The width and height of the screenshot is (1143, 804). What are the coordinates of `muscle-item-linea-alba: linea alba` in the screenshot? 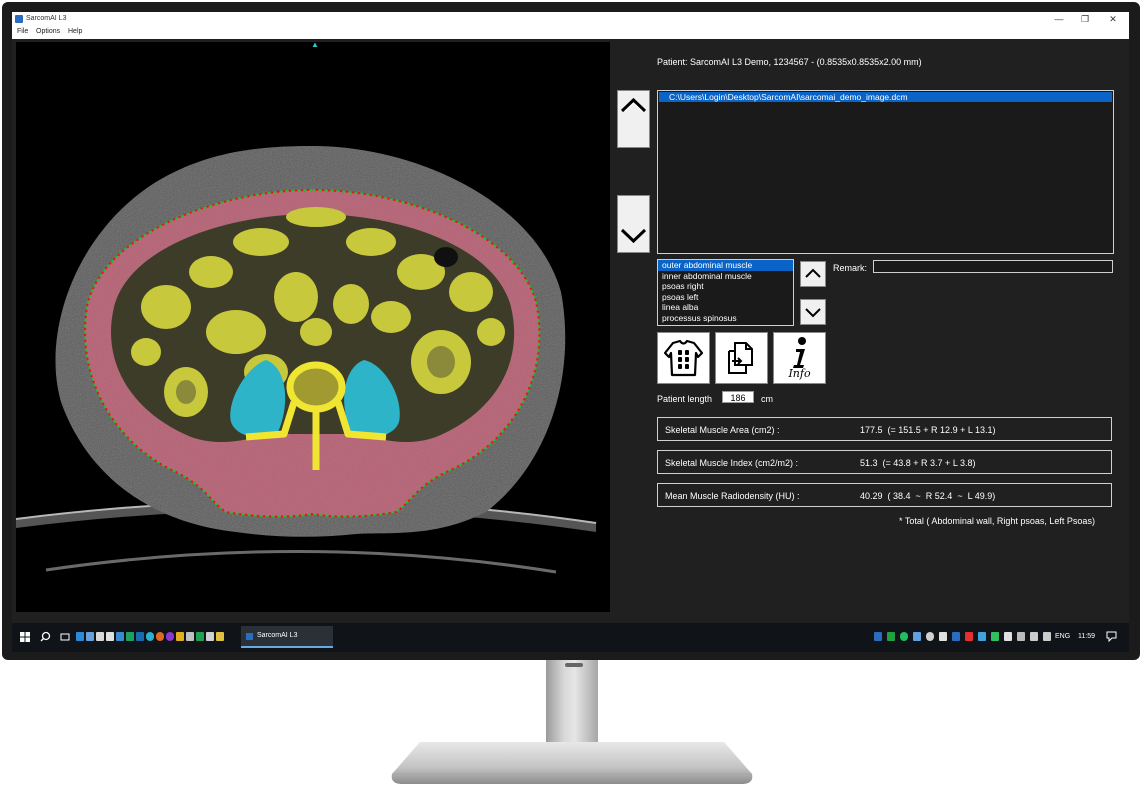 It's located at (725, 307).